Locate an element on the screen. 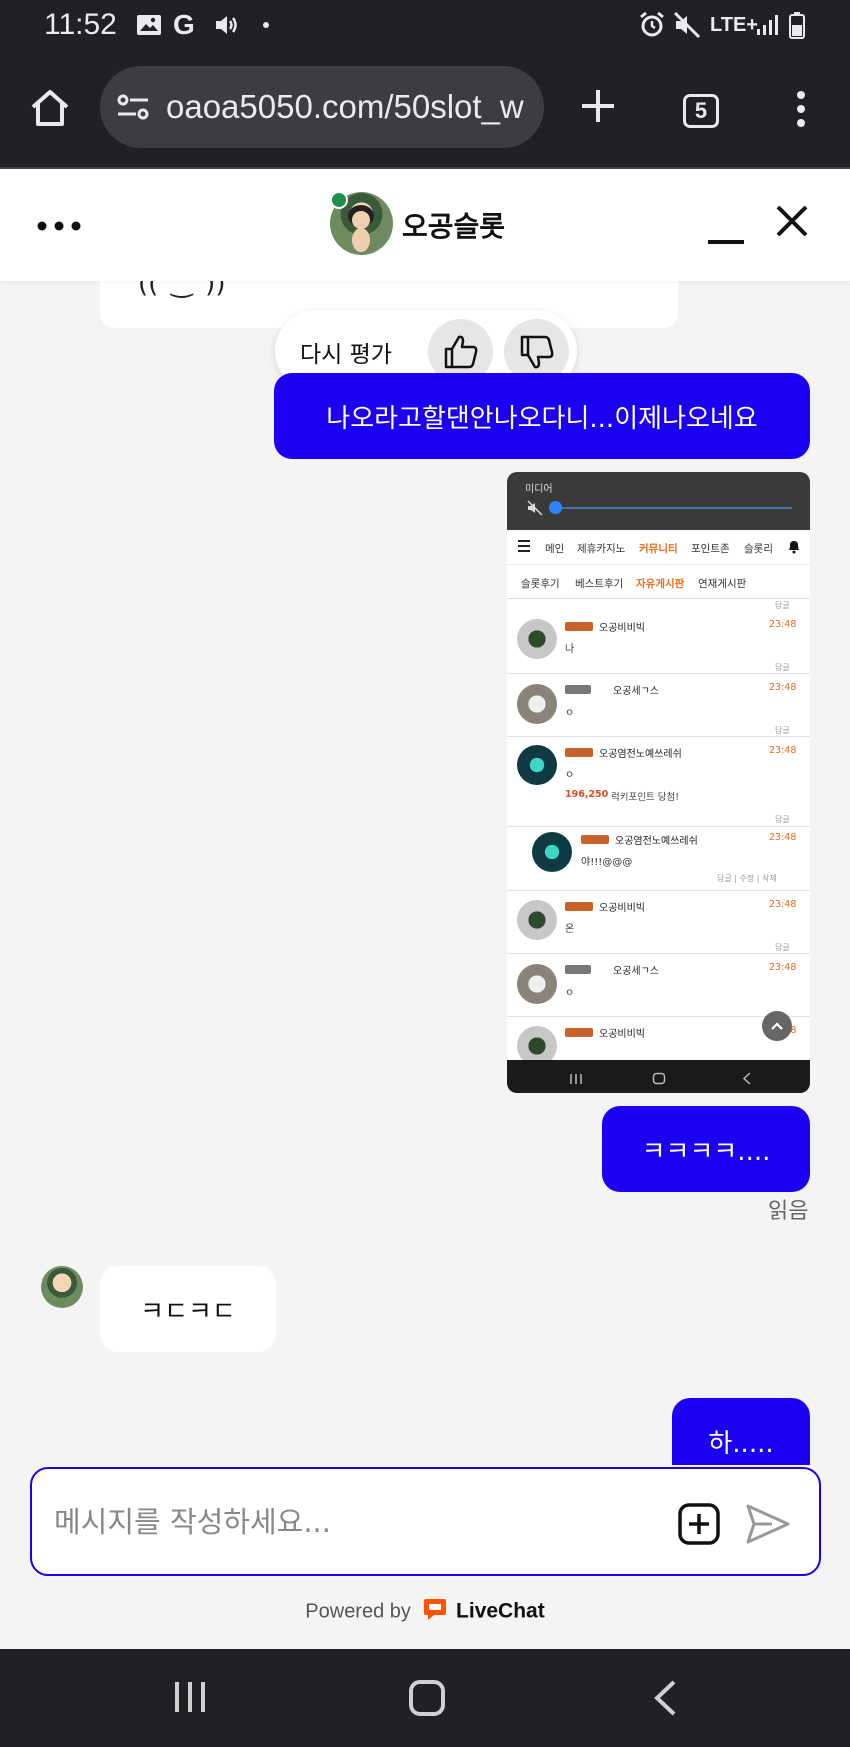  comment-reply-row: 오공염전노예쓰레쉬 23:48 야!!!@@@ 답글 | 수정 | 삭제 is located at coordinates (658, 859).